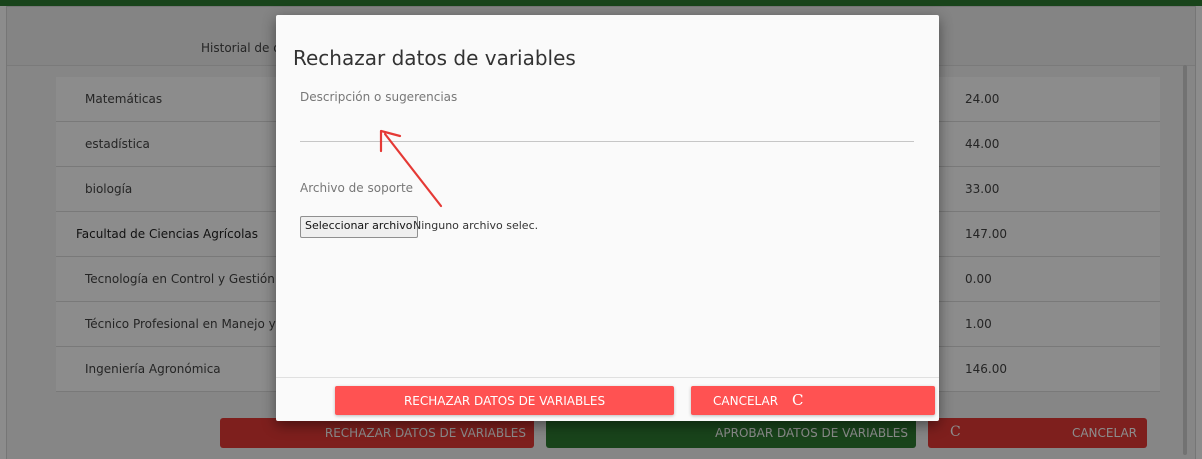 This screenshot has height=459, width=1202. I want to click on cancel-icon: C, so click(798, 400).